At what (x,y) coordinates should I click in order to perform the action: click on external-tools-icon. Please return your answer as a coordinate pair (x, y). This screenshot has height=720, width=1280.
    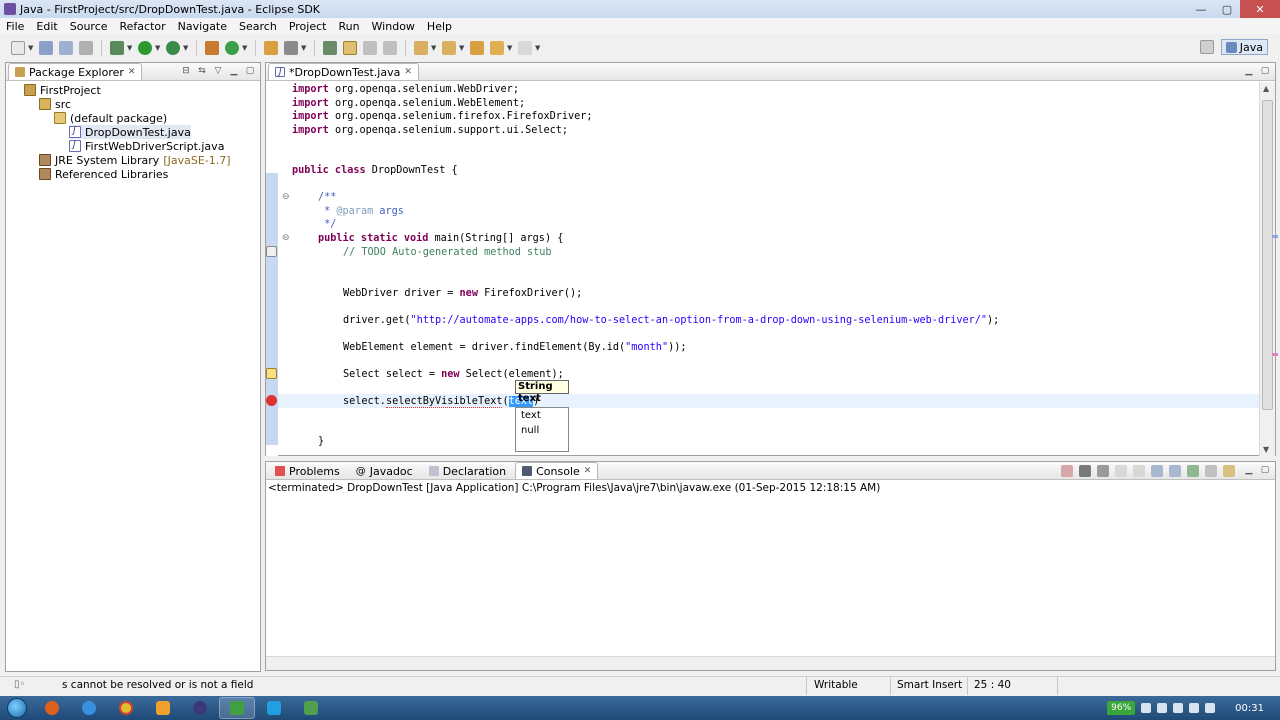
    Looking at the image, I should click on (173, 48).